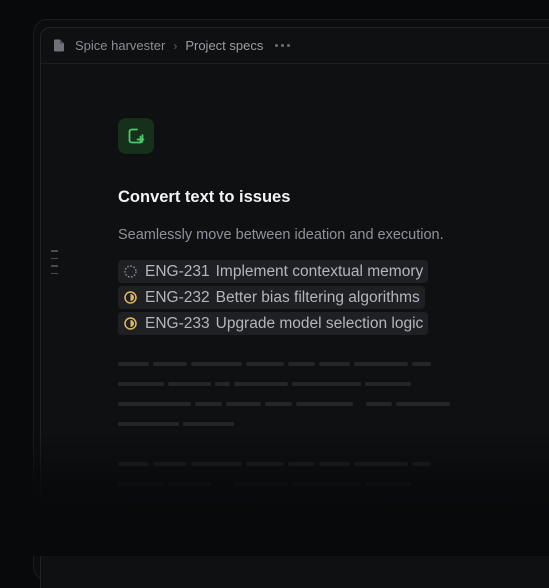  I want to click on backlog-status-icon, so click(130, 271).